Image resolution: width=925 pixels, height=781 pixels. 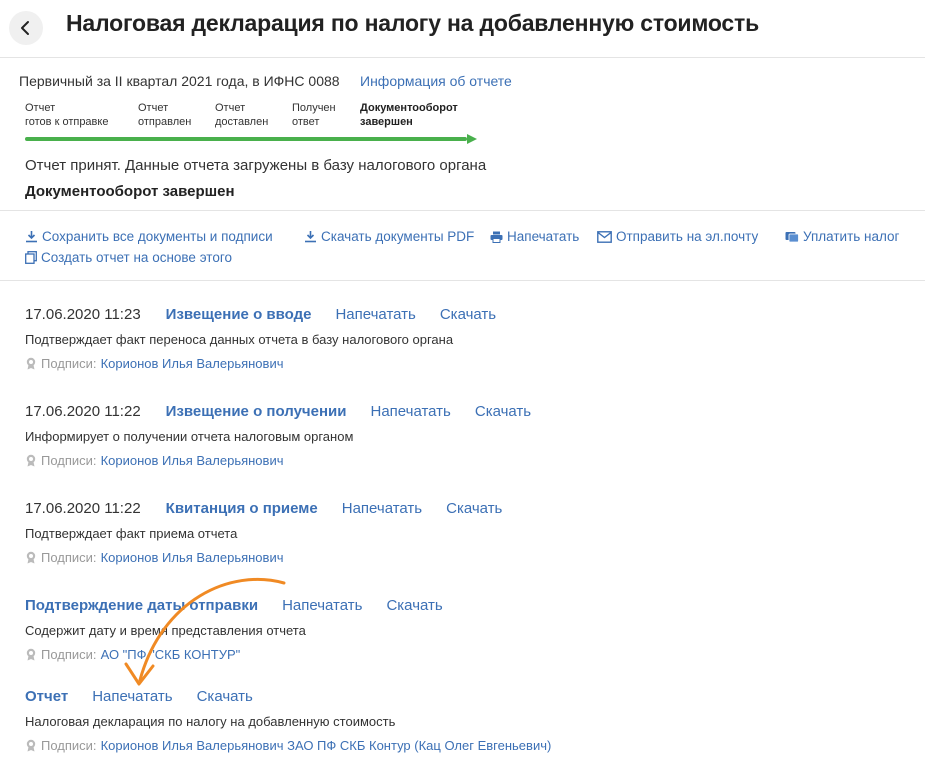 I want to click on step-label-line1: Документооборот, so click(x=409, y=108).